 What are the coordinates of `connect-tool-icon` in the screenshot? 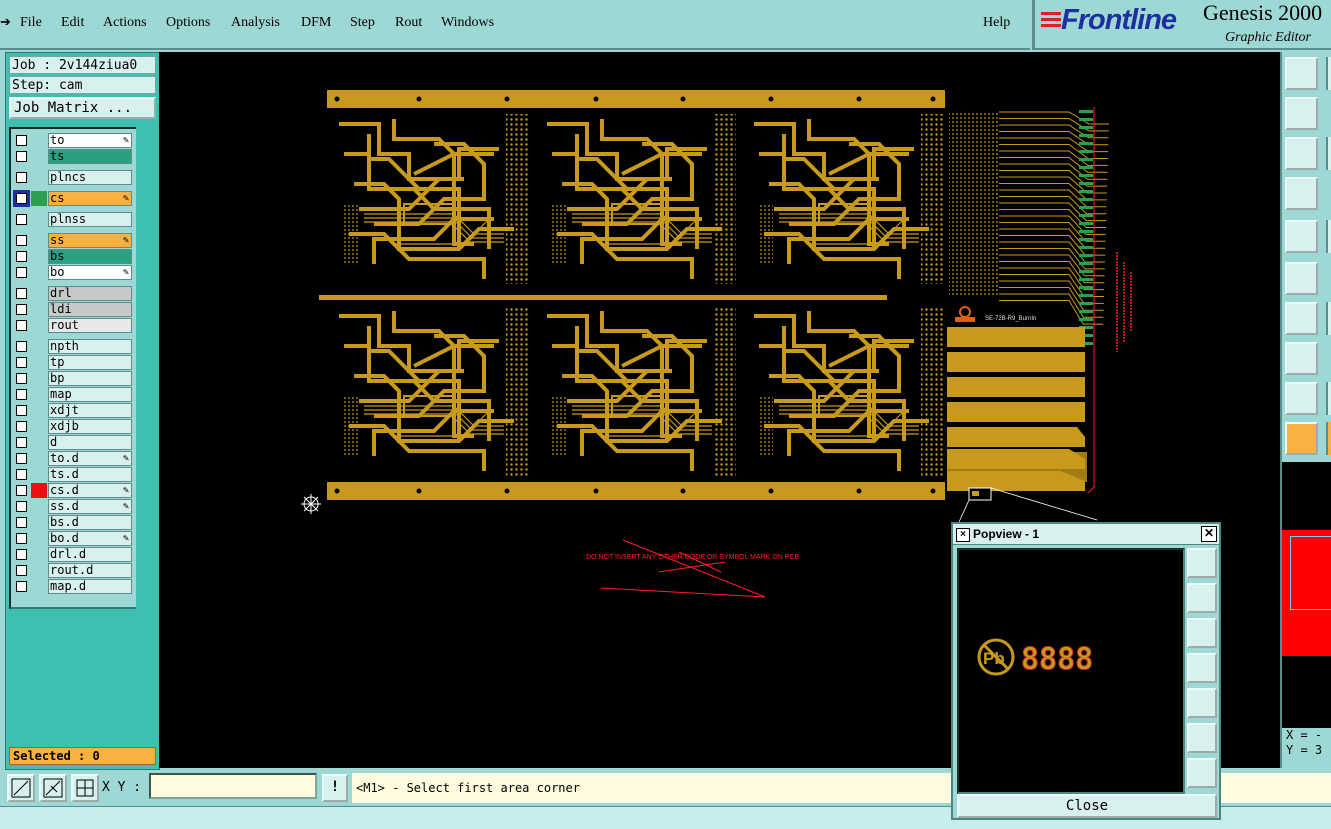 It's located at (1301, 278).